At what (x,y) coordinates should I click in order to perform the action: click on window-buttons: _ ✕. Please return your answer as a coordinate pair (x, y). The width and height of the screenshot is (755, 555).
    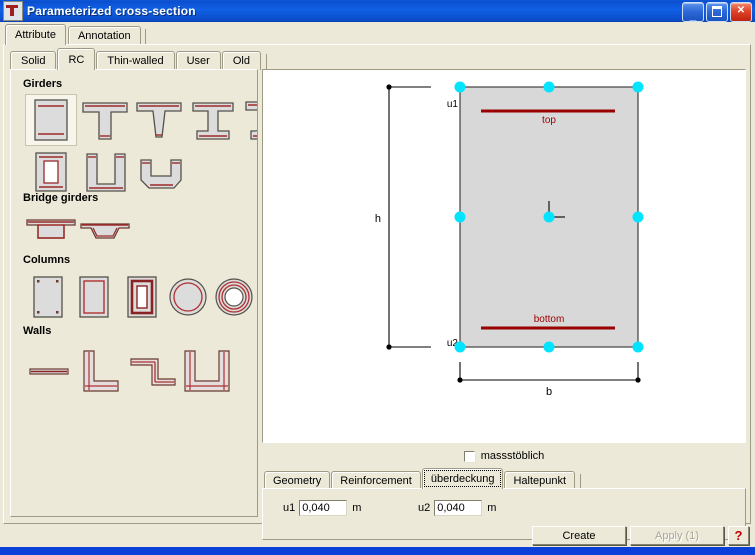
    Looking at the image, I should click on (717, 12).